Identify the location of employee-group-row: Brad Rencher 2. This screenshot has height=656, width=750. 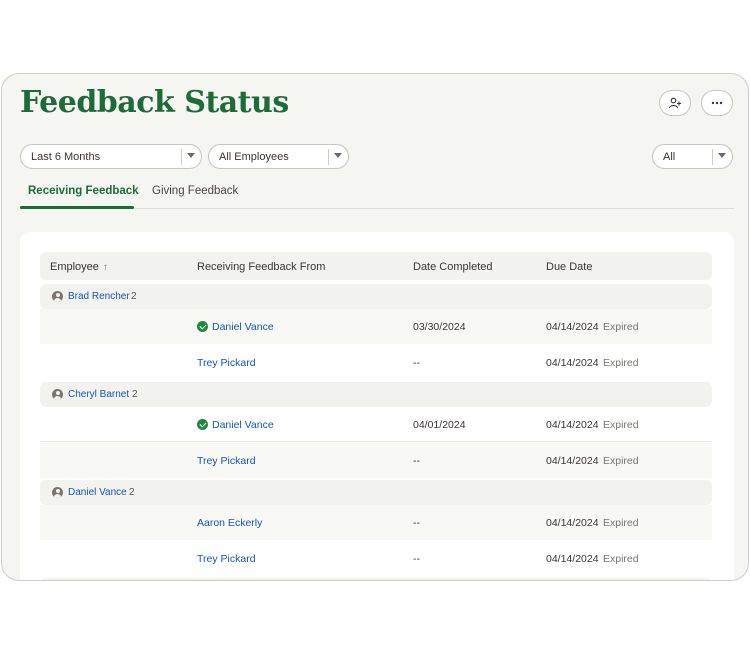
(376, 296).